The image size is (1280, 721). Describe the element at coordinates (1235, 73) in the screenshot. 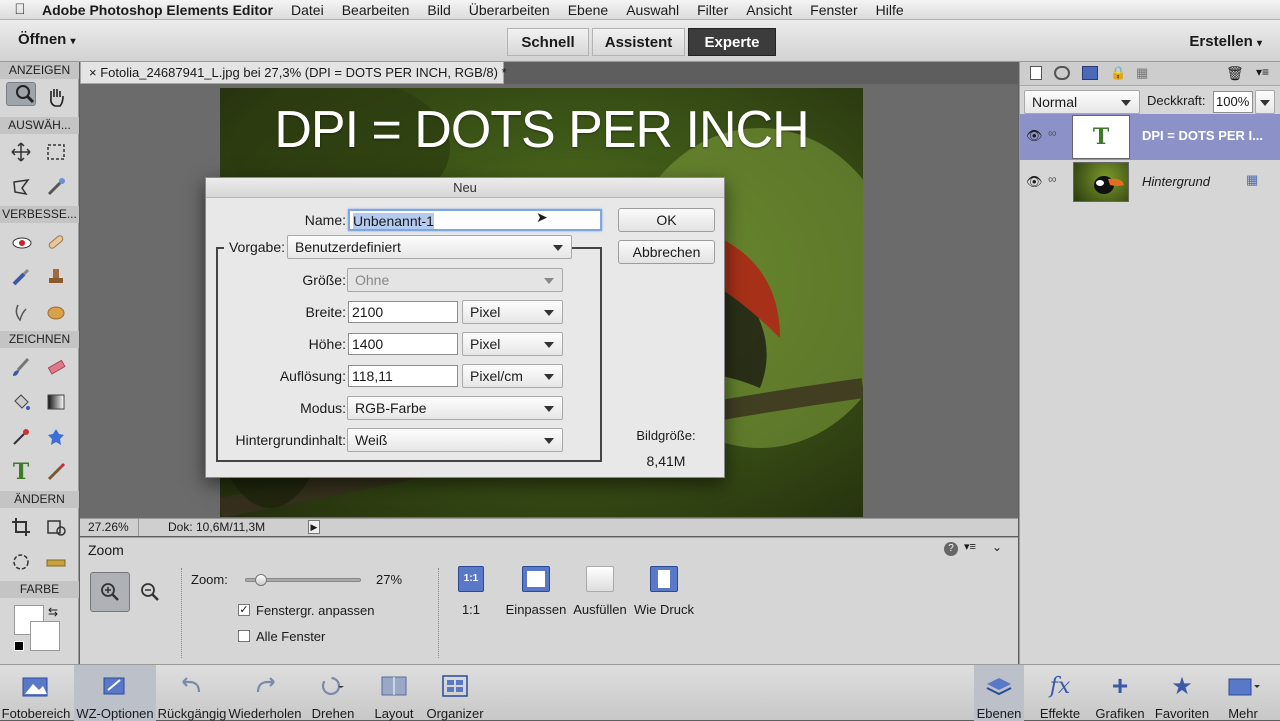

I see `trash-icon: 🗑` at that location.